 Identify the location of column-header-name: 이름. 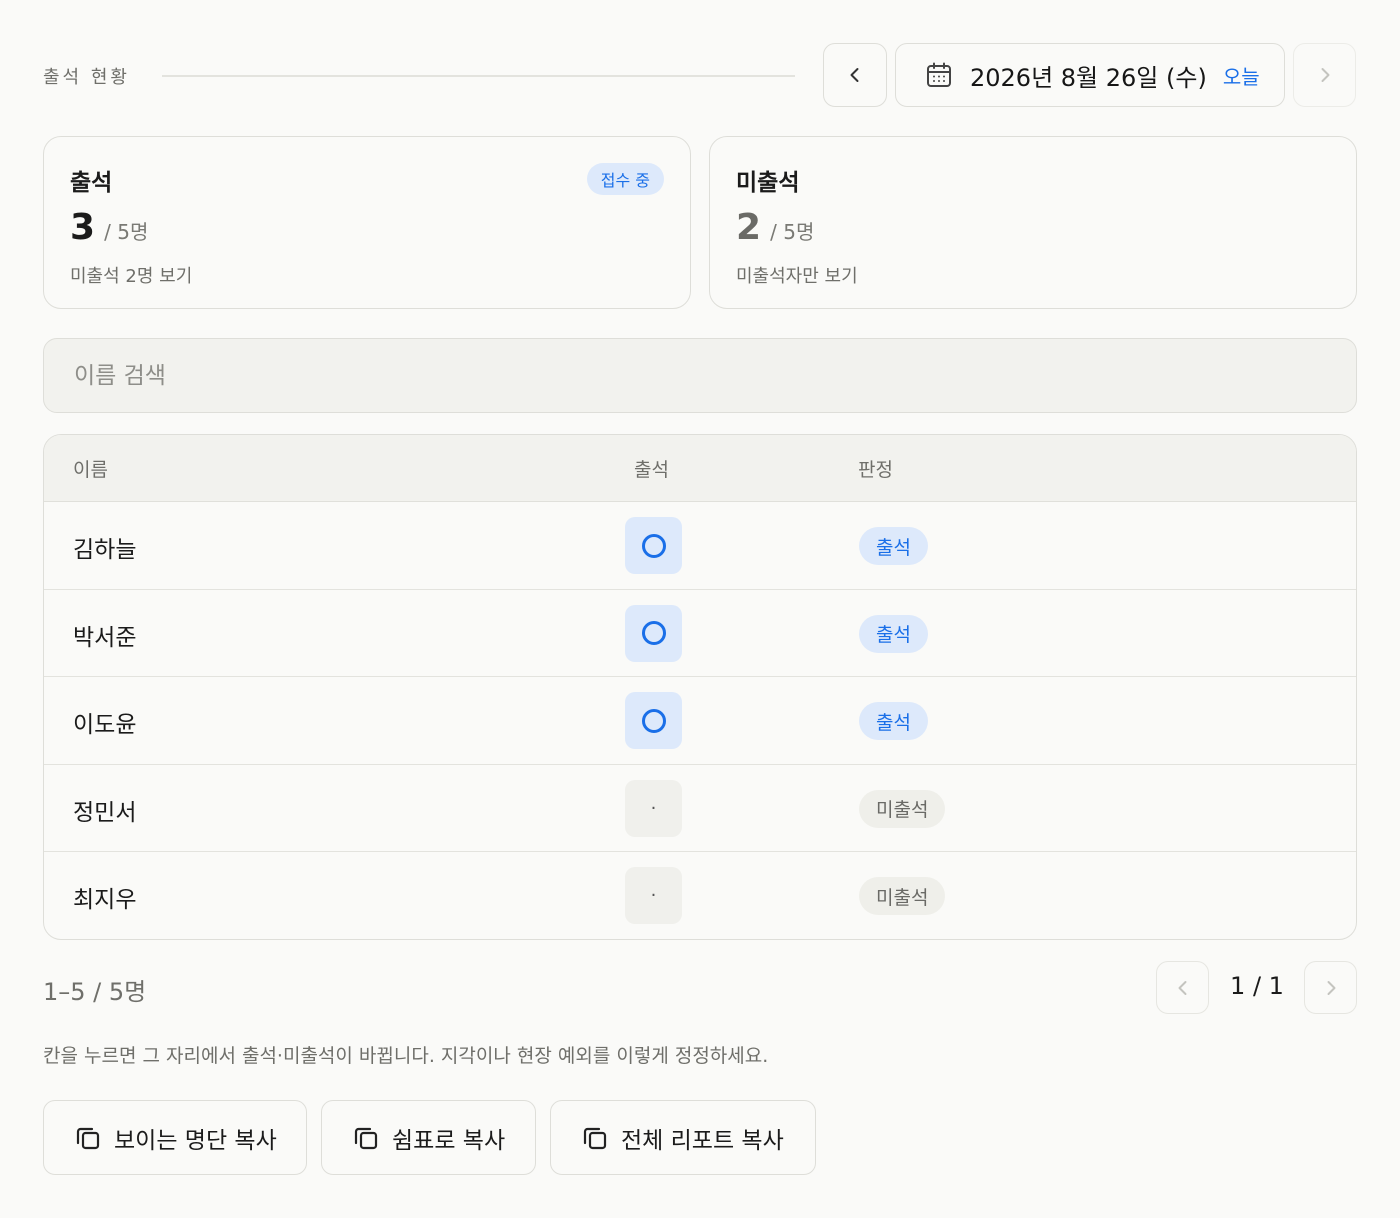
(90, 468).